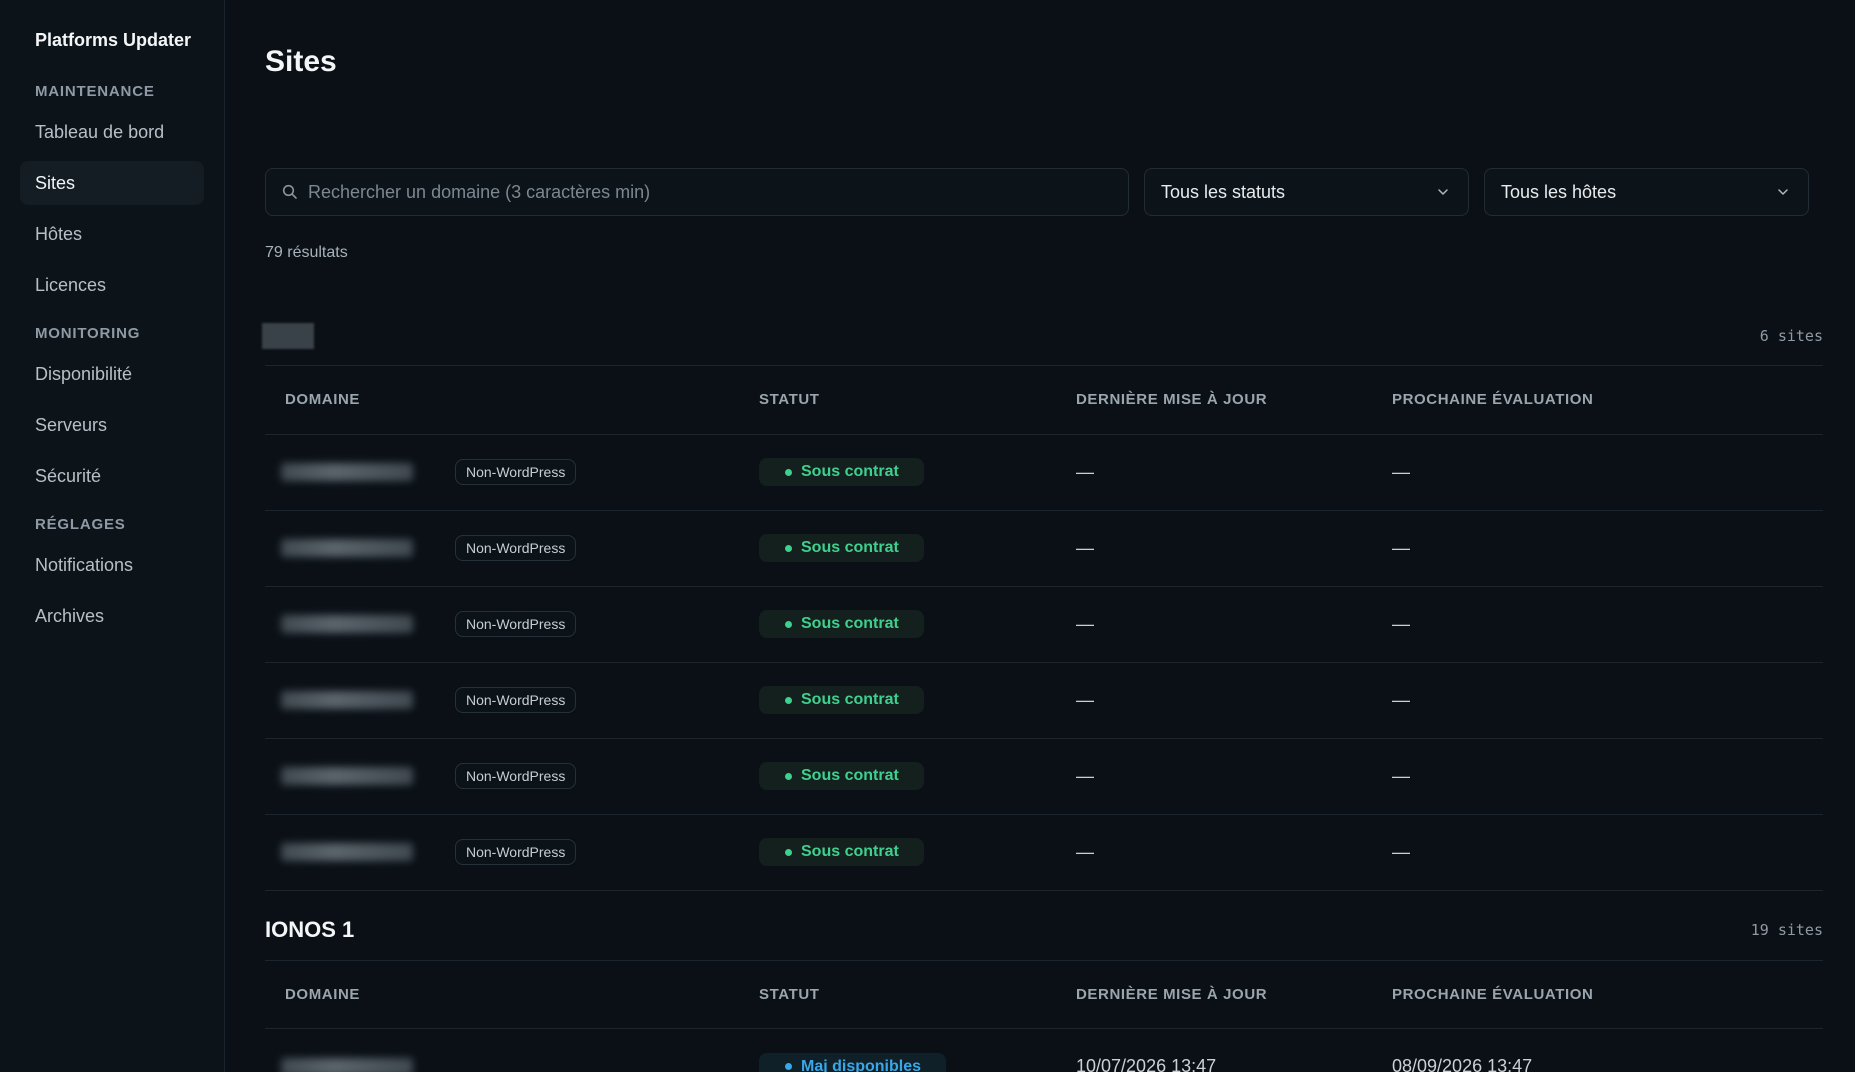 Image resolution: width=1855 pixels, height=1072 pixels. Describe the element at coordinates (1559, 191) in the screenshot. I see `host-select-value: Tous les hôtes` at that location.